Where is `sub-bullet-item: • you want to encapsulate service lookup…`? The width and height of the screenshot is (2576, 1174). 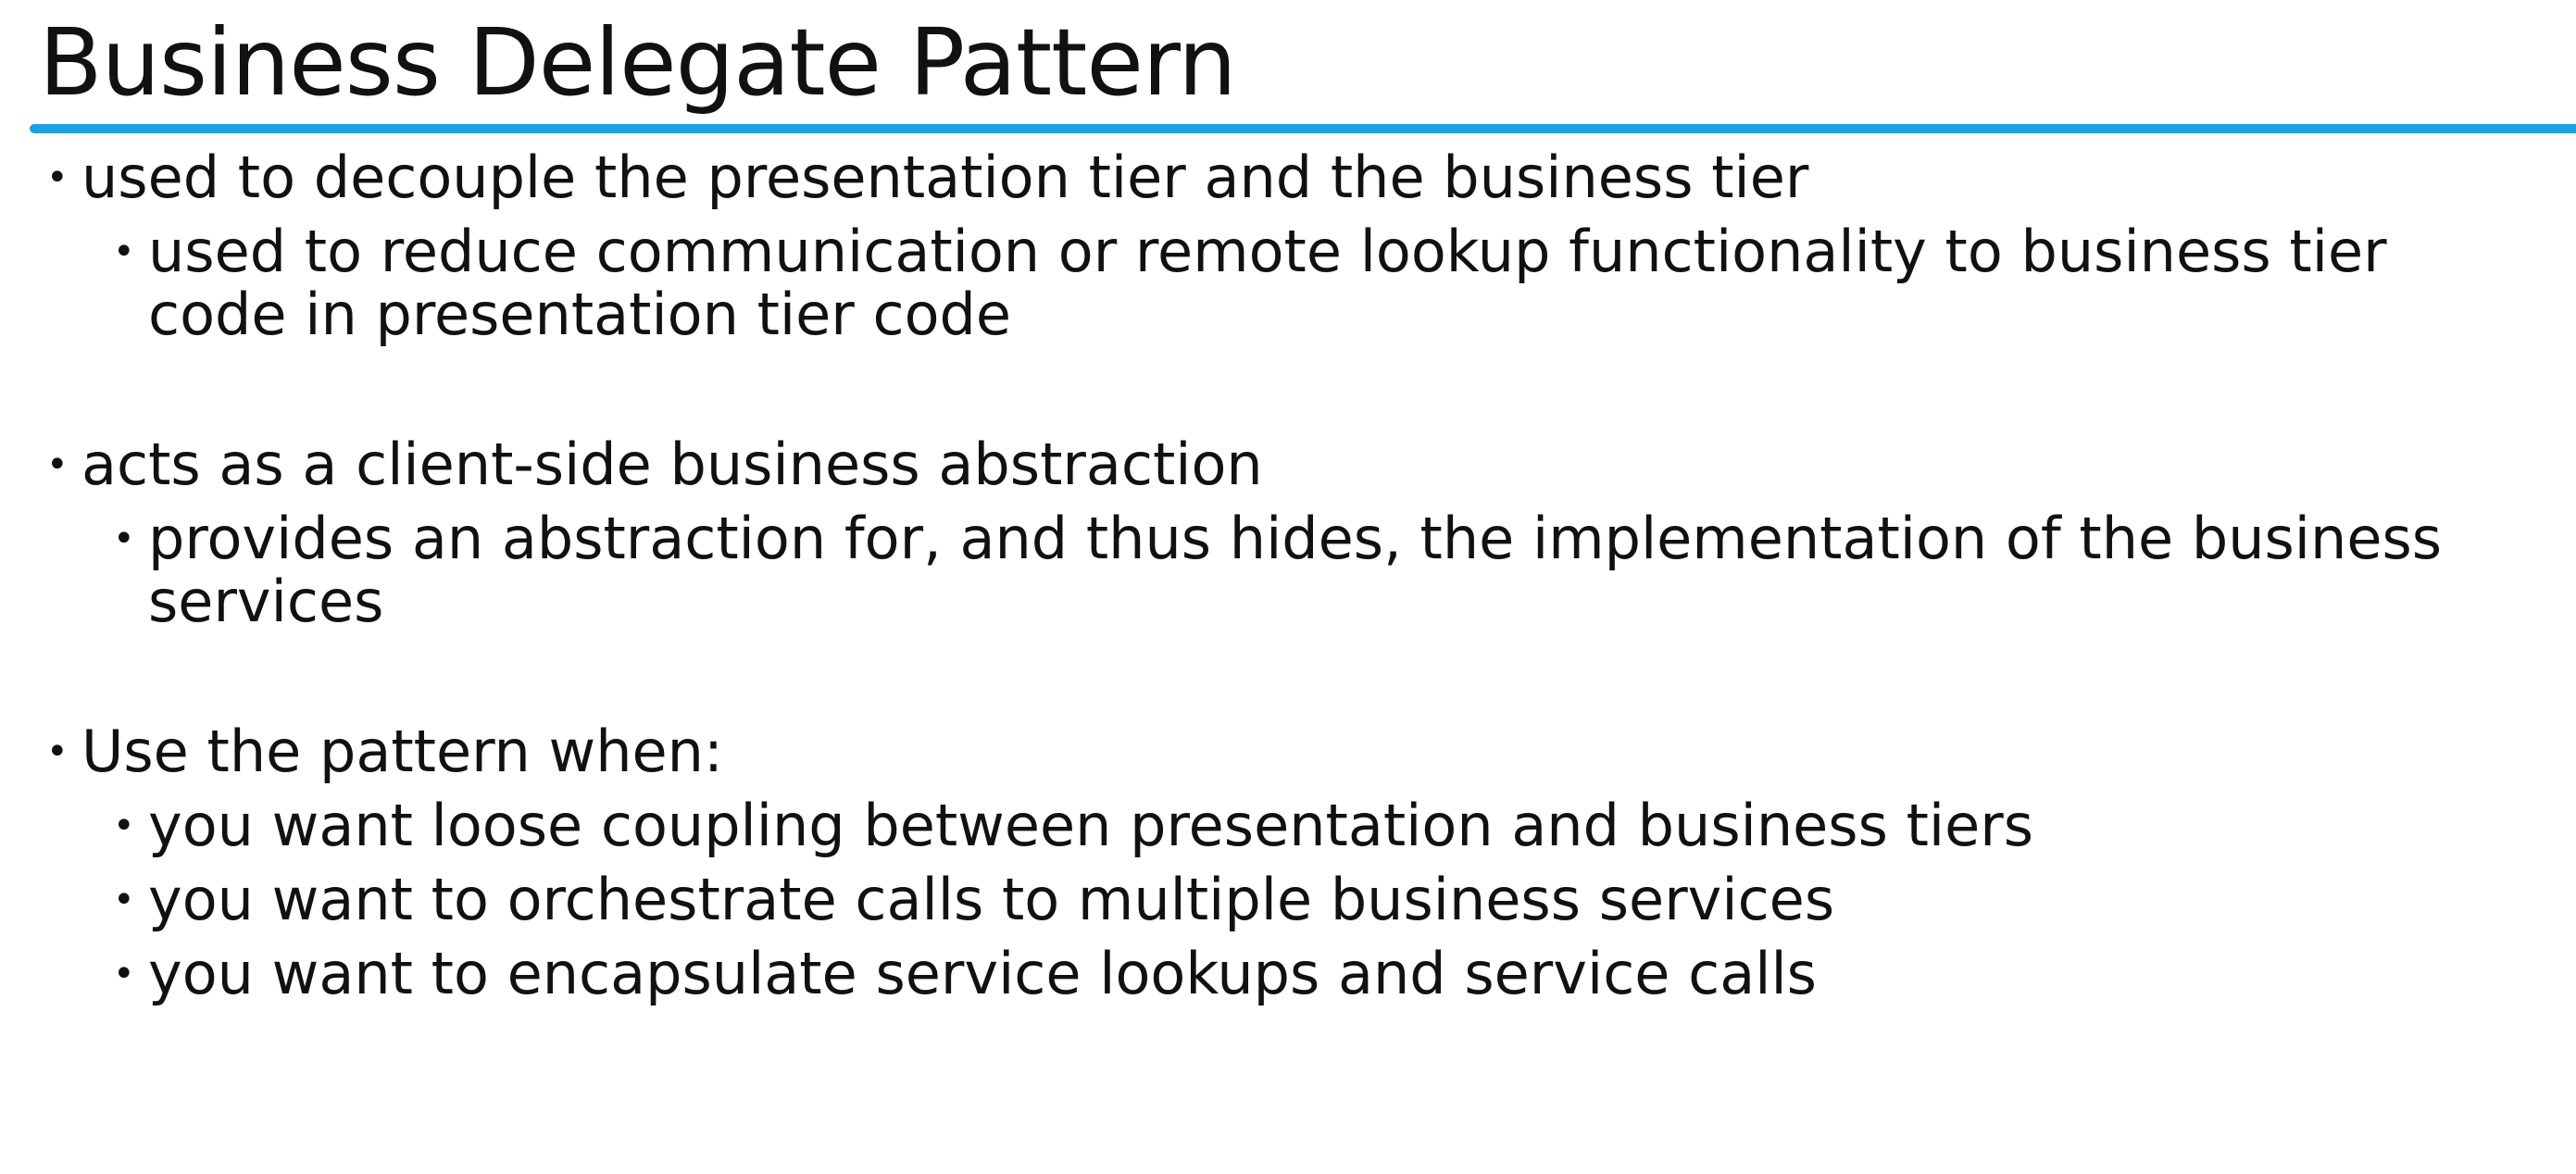
sub-bullet-item: • you want to encapsulate service lookup… is located at coordinates (1250, 974).